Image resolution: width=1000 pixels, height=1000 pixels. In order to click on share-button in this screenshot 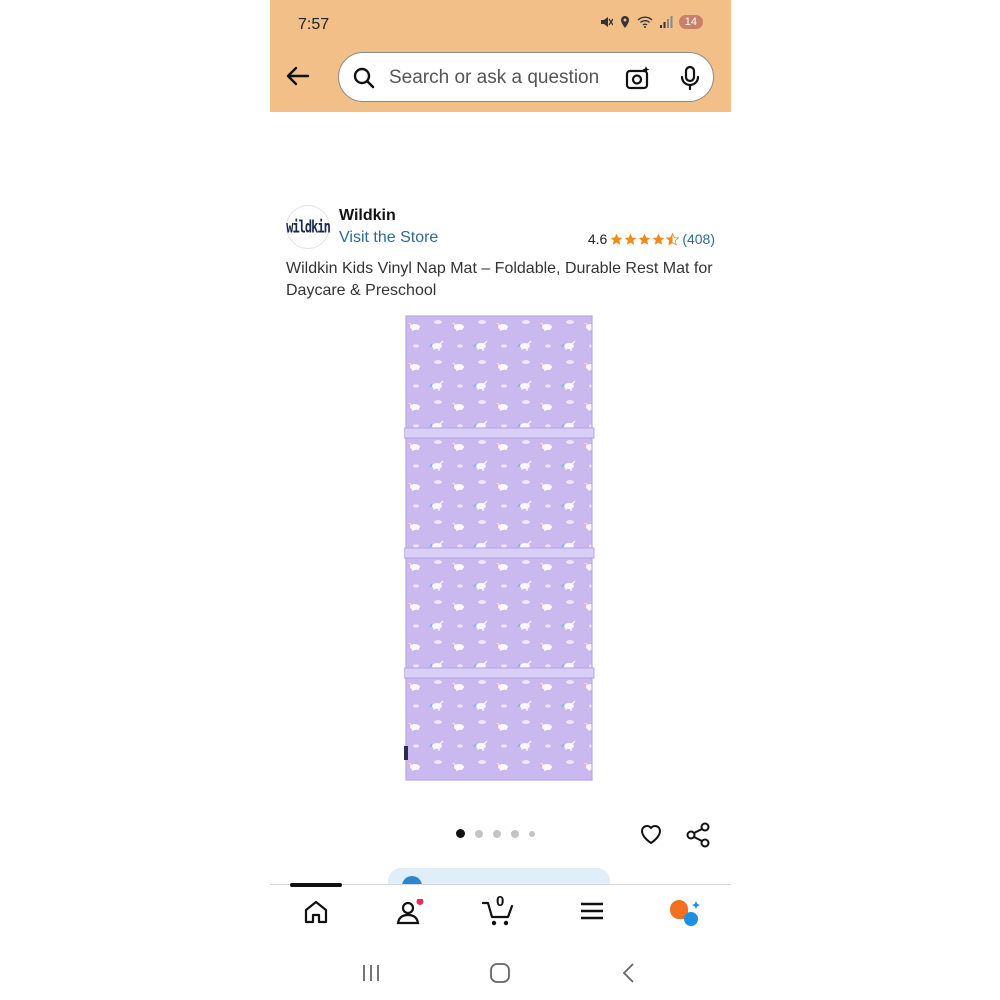, I will do `click(698, 837)`.